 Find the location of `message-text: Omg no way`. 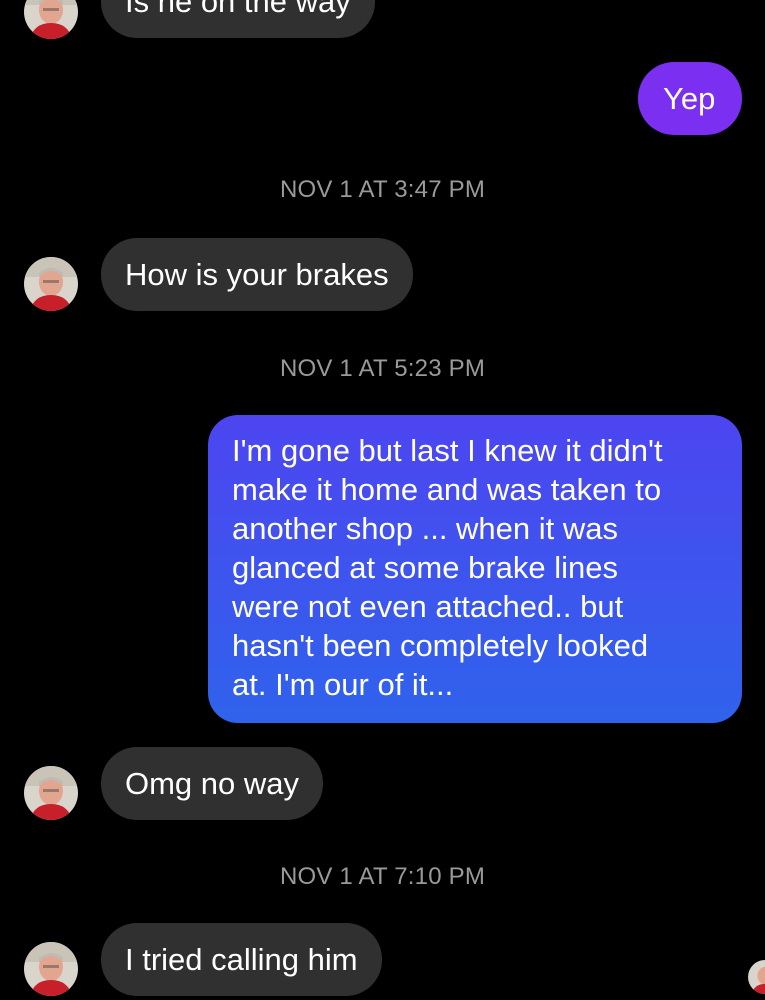

message-text: Omg no way is located at coordinates (212, 783).